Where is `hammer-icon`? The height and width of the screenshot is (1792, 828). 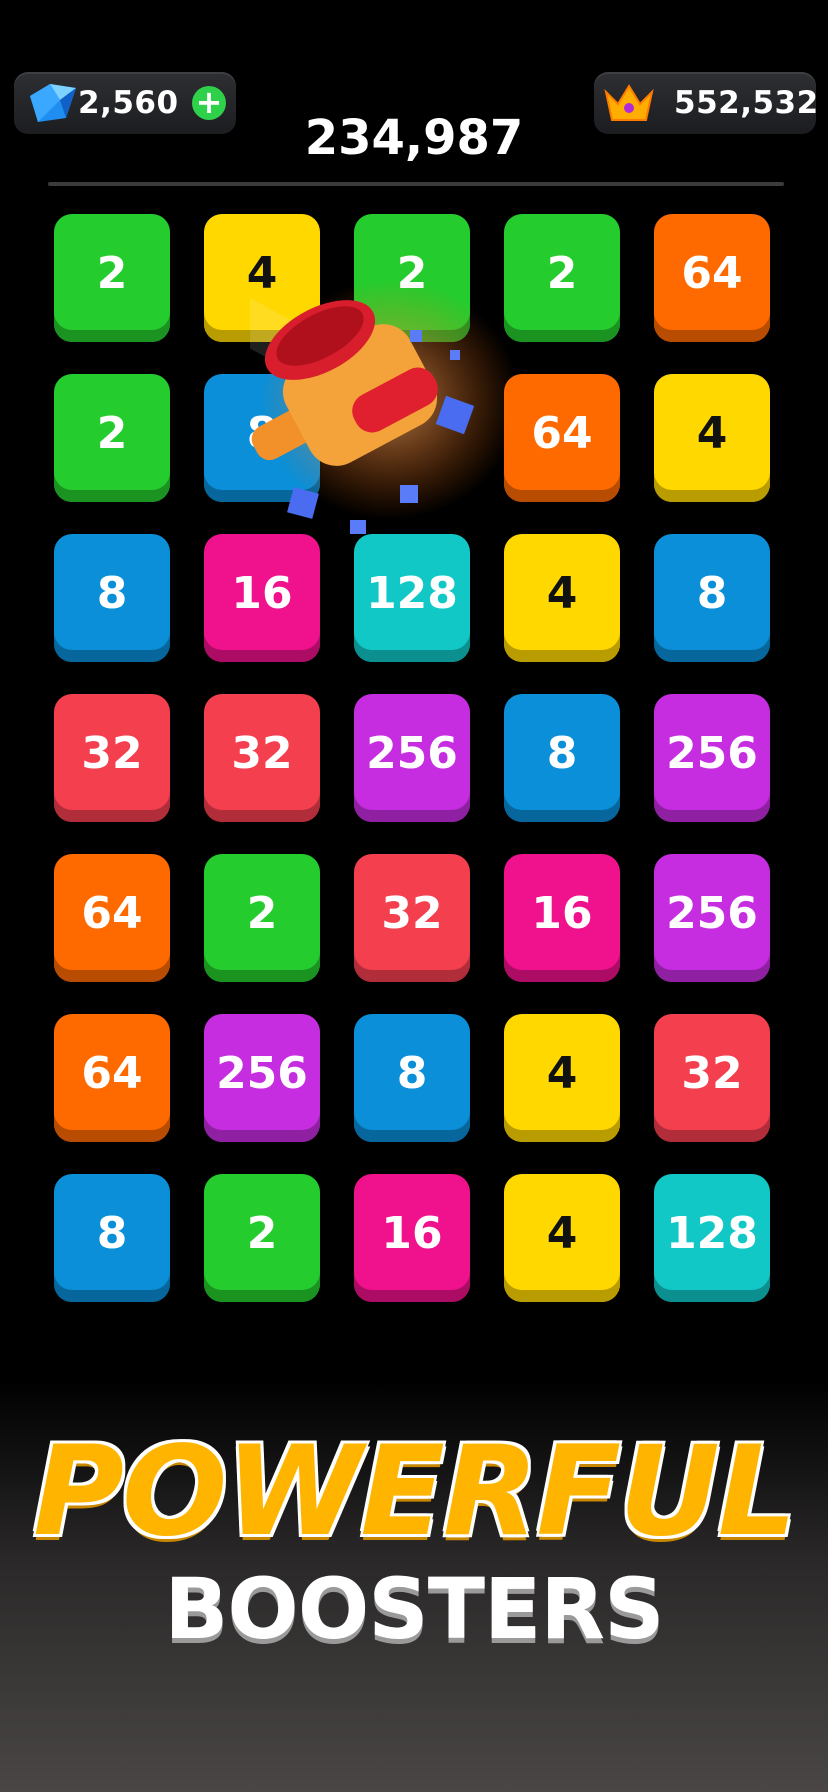
hammer-icon is located at coordinates (385, 407).